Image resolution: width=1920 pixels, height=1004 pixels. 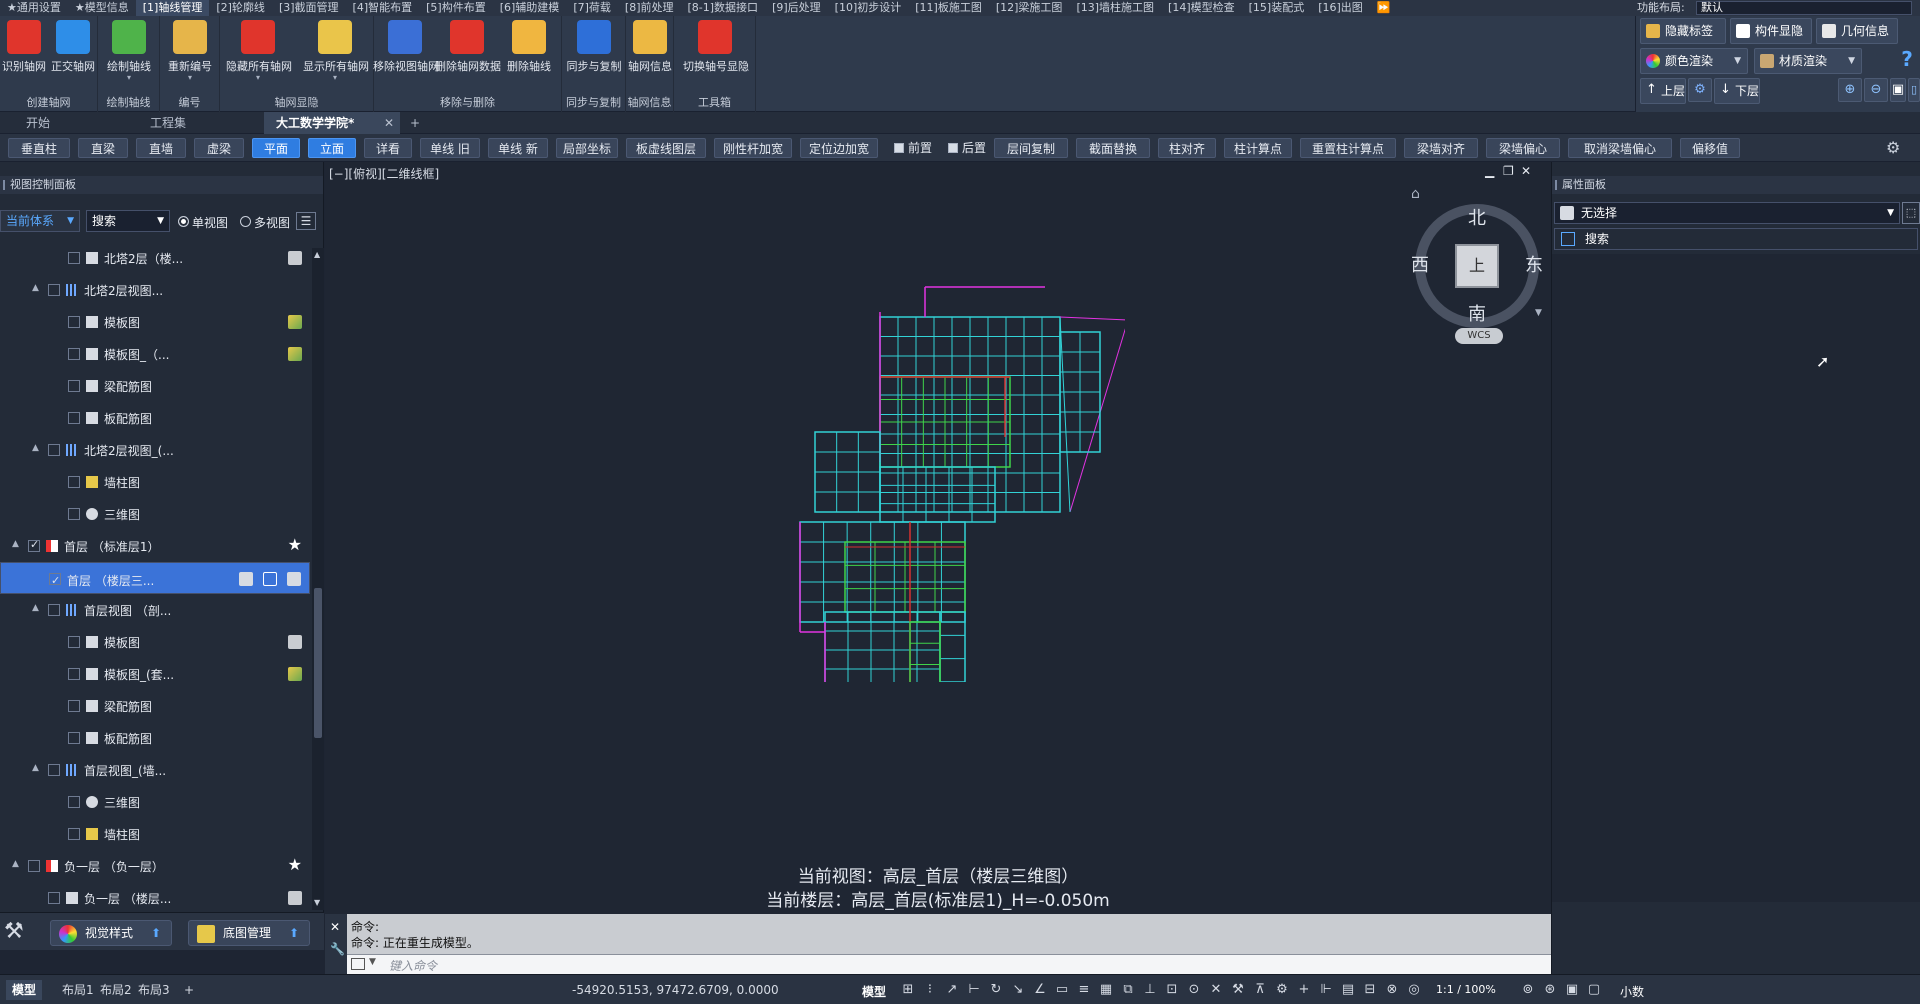 I want to click on ribbon-button: 绘制轴线 ▾, so click(x=129, y=51).